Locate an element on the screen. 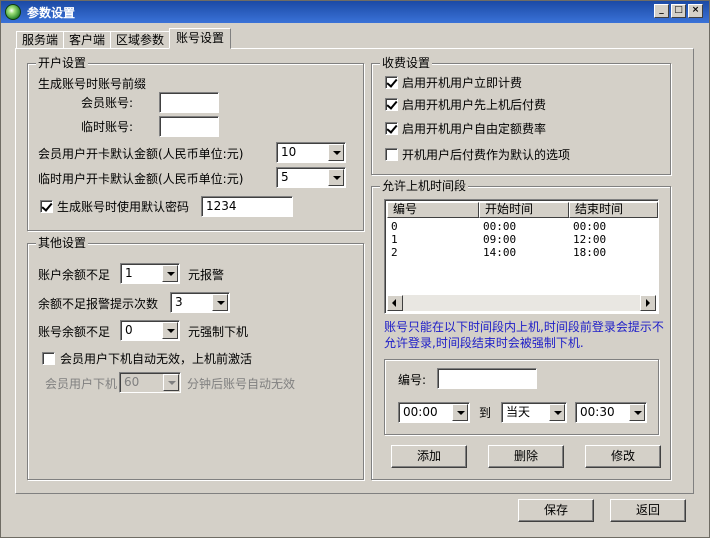 This screenshot has height=538, width=710. low-balance-label: 账户余额不足 is located at coordinates (74, 275).